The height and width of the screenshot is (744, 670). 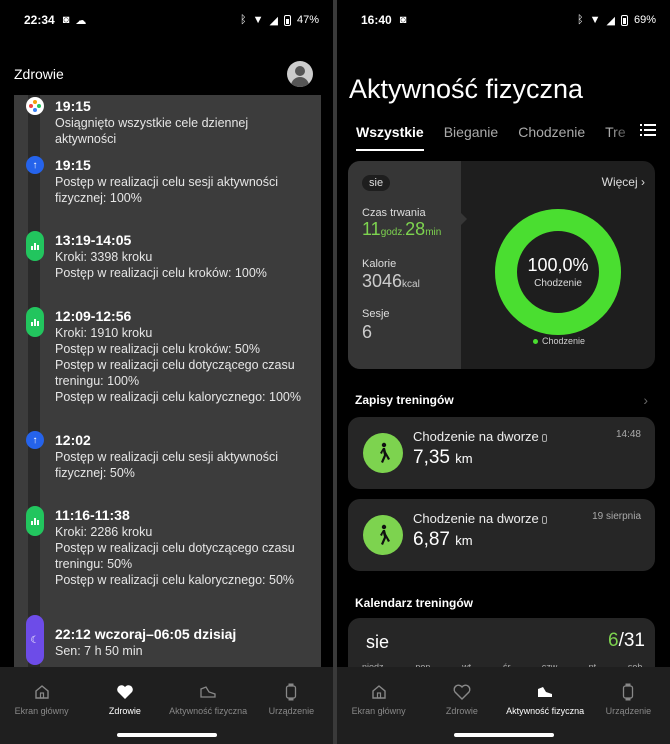 What do you see at coordinates (367, 332) in the screenshot?
I see `sessions-value: 6` at bounding box center [367, 332].